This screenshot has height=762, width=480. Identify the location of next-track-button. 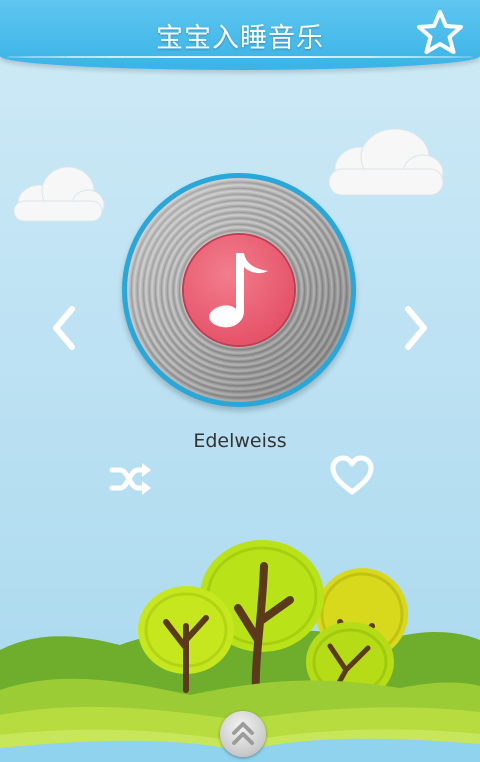
(416, 328).